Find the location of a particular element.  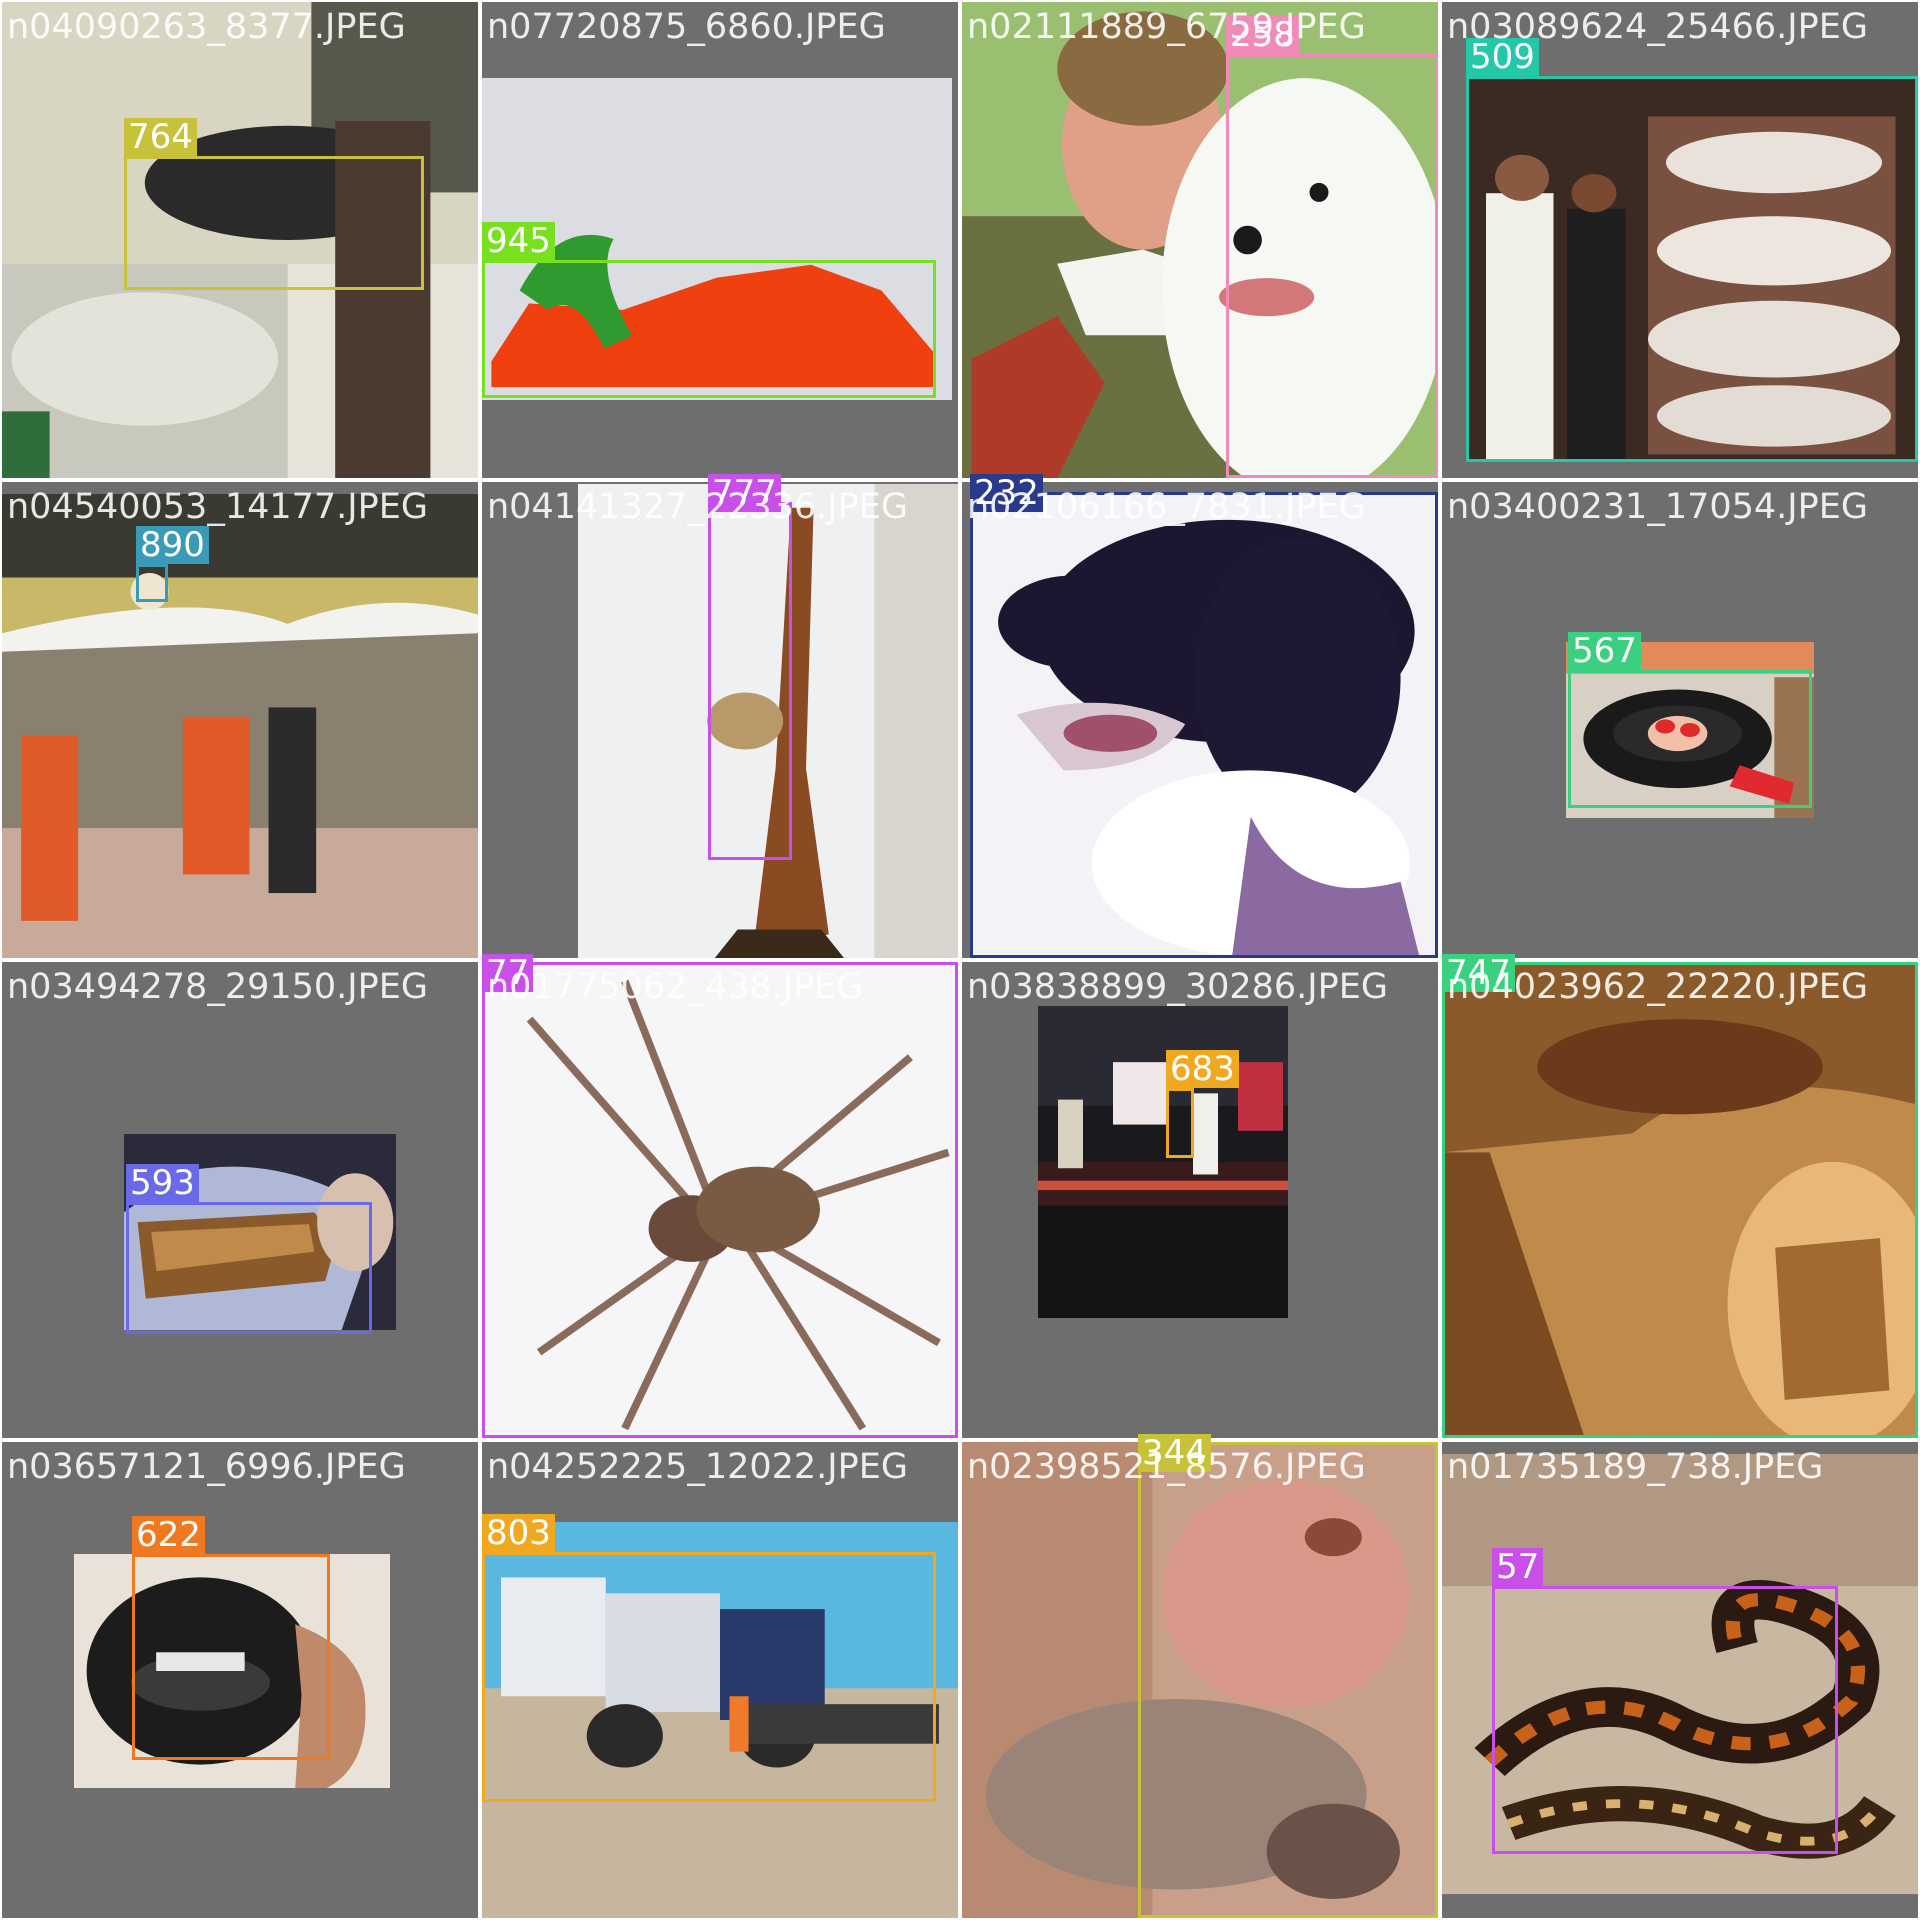

grid-tile: n01775062_438.JPEG 77 is located at coordinates (720, 1196).